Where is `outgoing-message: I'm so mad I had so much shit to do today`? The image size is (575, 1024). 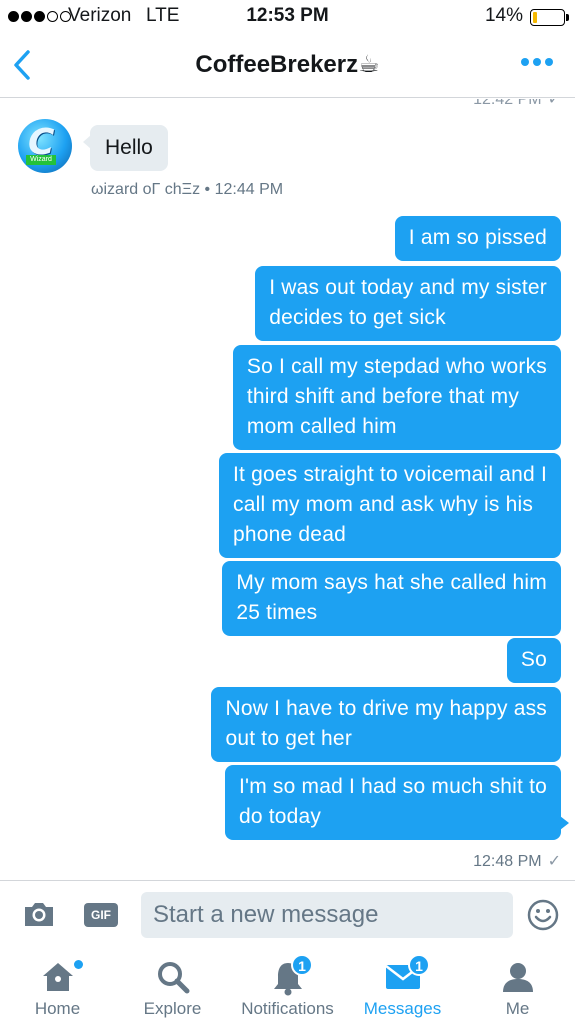
outgoing-message: I'm so mad I had so much shit to do today is located at coordinates (397, 802).